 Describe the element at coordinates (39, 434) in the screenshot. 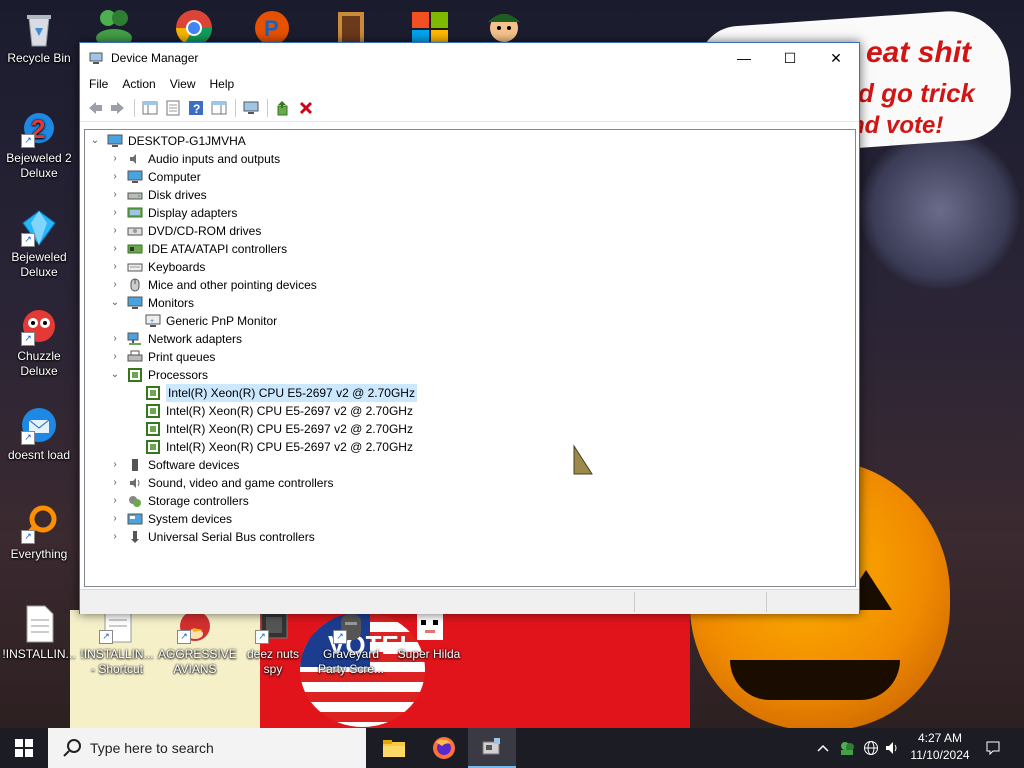

I see `desktop-icon-thunderbird: ↗ doesnt load` at that location.